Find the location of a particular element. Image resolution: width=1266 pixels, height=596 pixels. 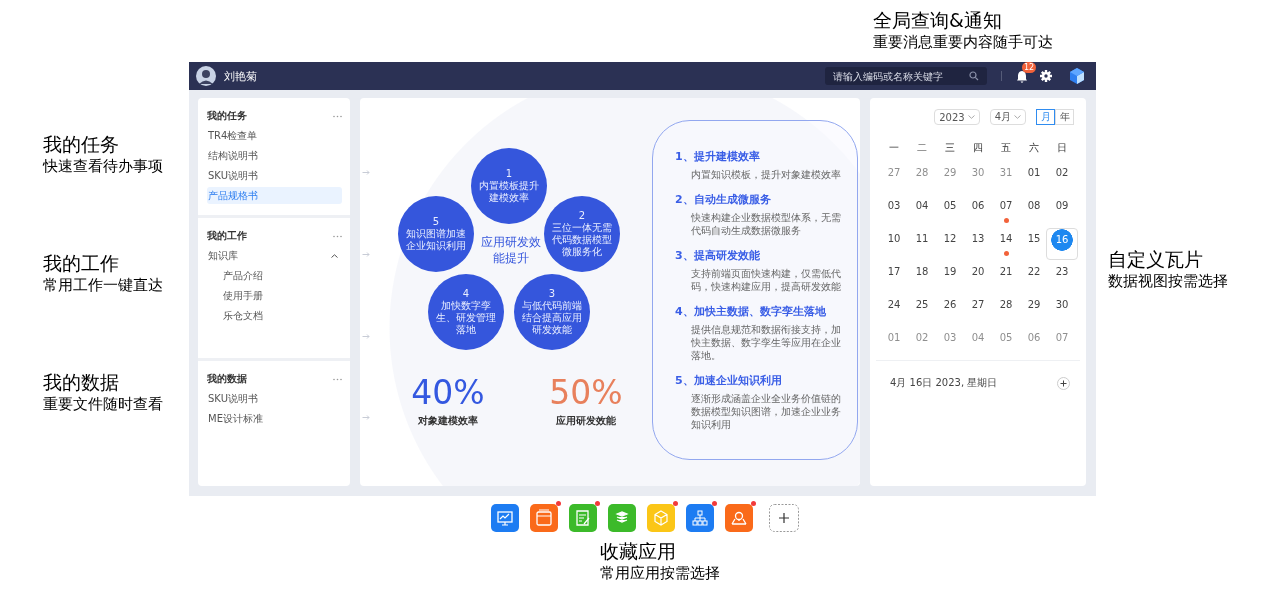

calendar-day: 05 is located at coordinates (950, 210).